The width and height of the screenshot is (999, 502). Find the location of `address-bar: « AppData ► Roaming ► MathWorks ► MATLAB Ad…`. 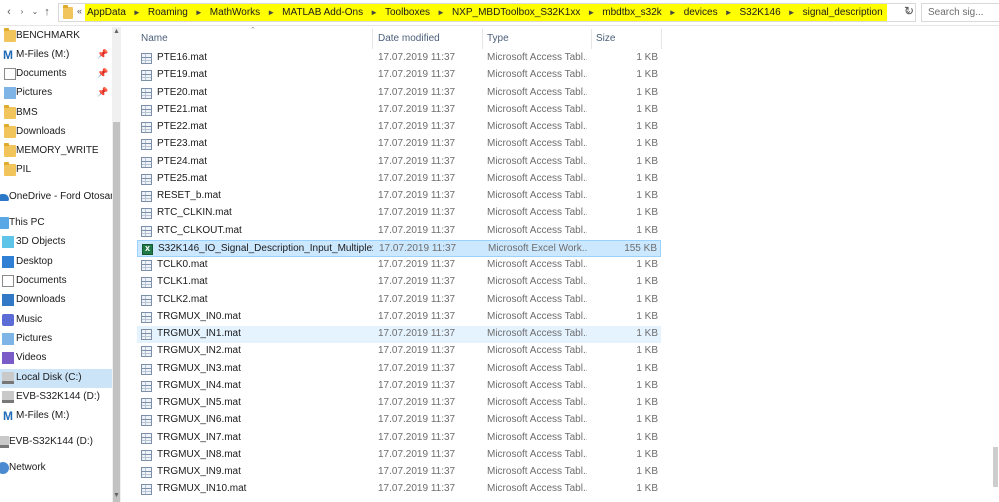

address-bar: « AppData ► Roaming ► MathWorks ► MATLAB Ad… is located at coordinates (487, 12).